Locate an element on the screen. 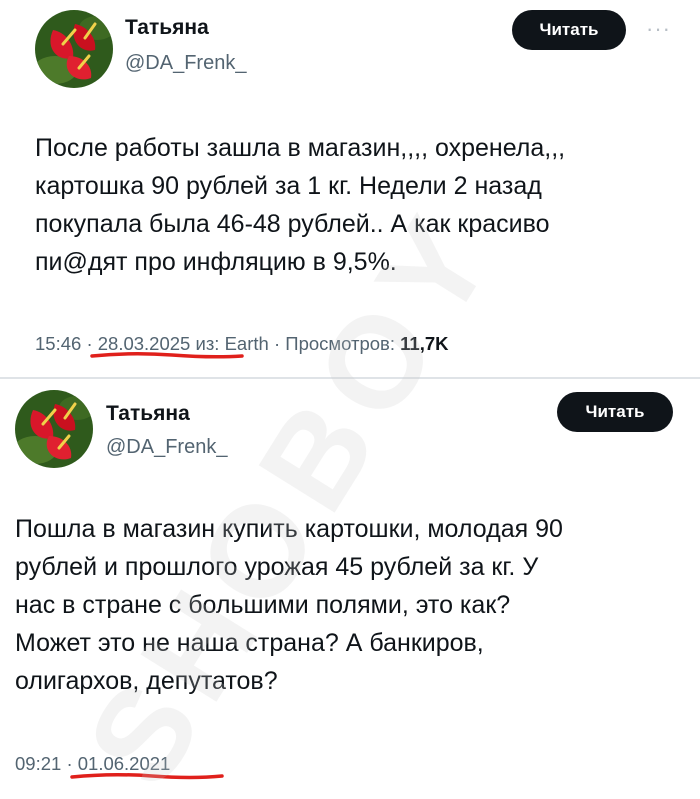 This screenshot has height=799, width=700. more-dots-icon: ··· is located at coordinates (658, 29).